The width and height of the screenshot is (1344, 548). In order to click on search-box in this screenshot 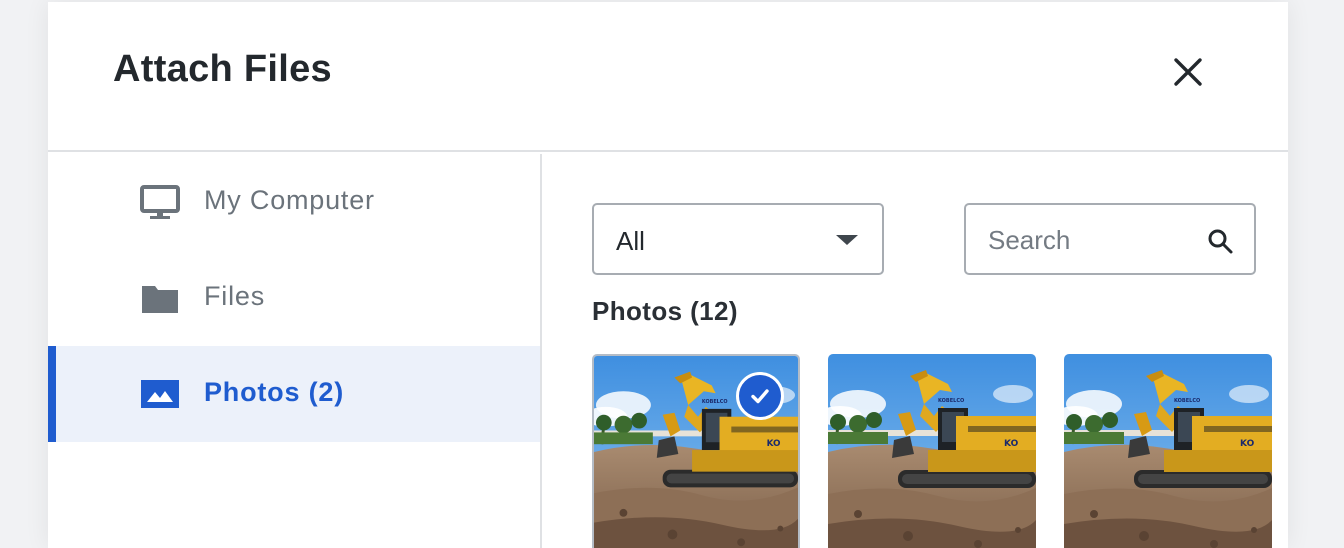, I will do `click(1110, 239)`.